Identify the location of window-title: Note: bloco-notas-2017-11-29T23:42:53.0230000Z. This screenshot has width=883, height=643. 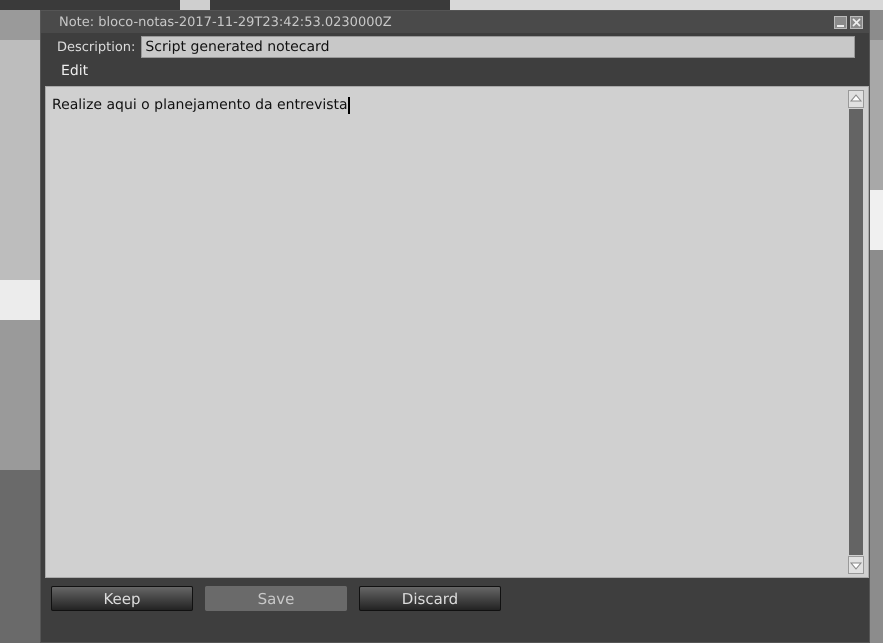
(225, 22).